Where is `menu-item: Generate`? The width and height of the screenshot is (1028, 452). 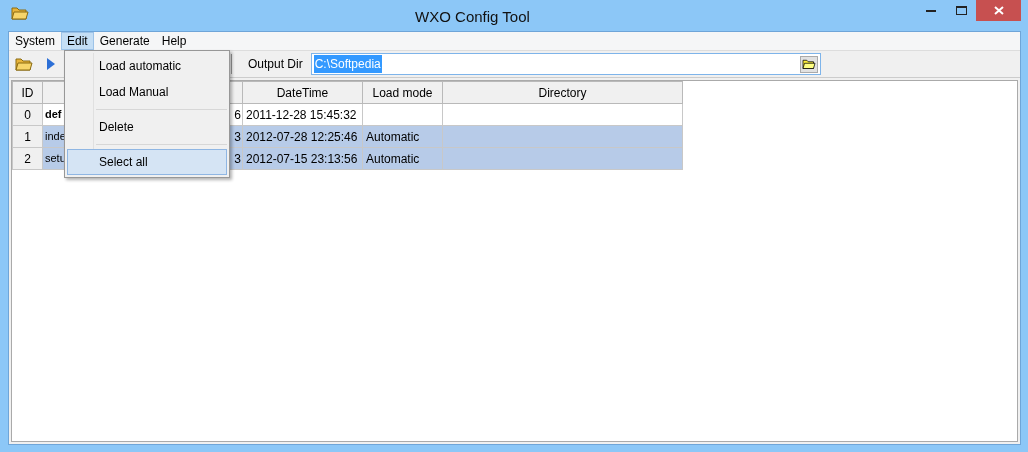 menu-item: Generate is located at coordinates (124, 41).